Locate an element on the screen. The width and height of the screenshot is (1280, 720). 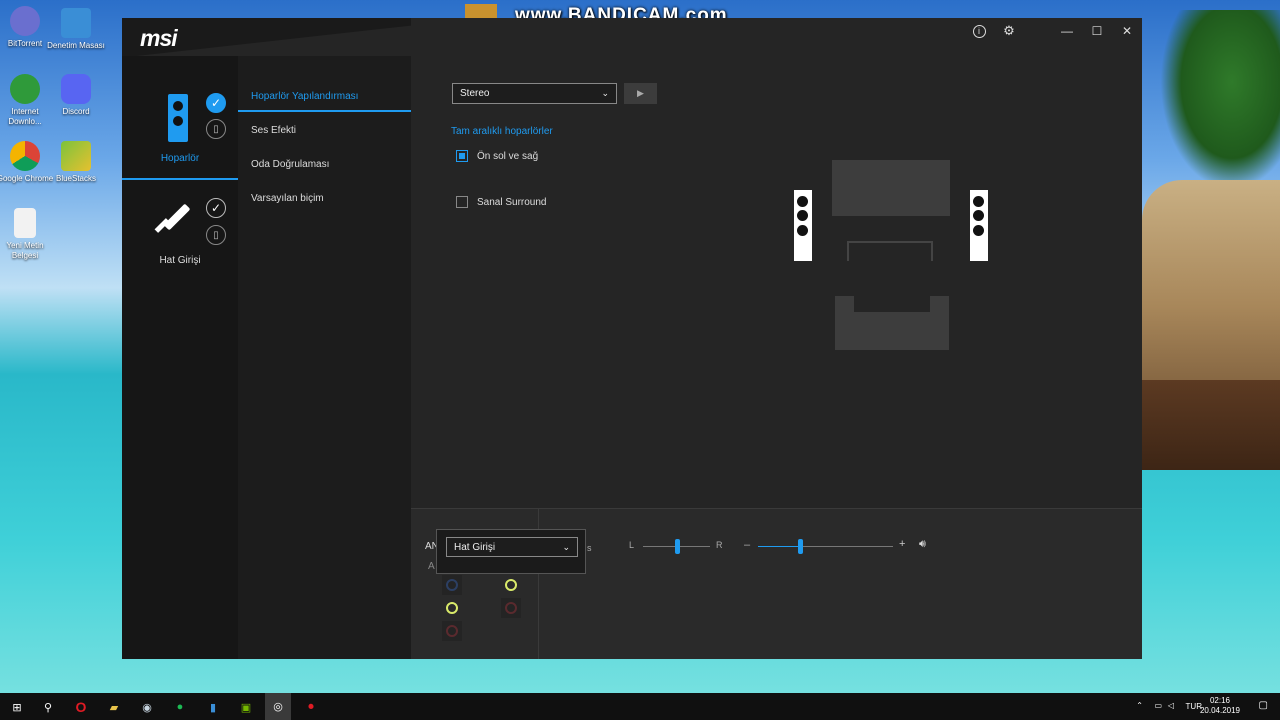
folder-icon: ▰ is located at coordinates (114, 707).